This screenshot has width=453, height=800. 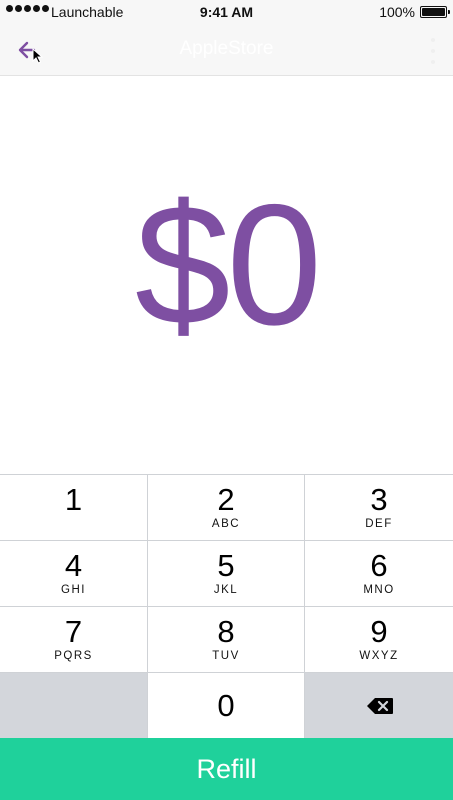 What do you see at coordinates (73, 565) in the screenshot?
I see `key-digit: 4` at bounding box center [73, 565].